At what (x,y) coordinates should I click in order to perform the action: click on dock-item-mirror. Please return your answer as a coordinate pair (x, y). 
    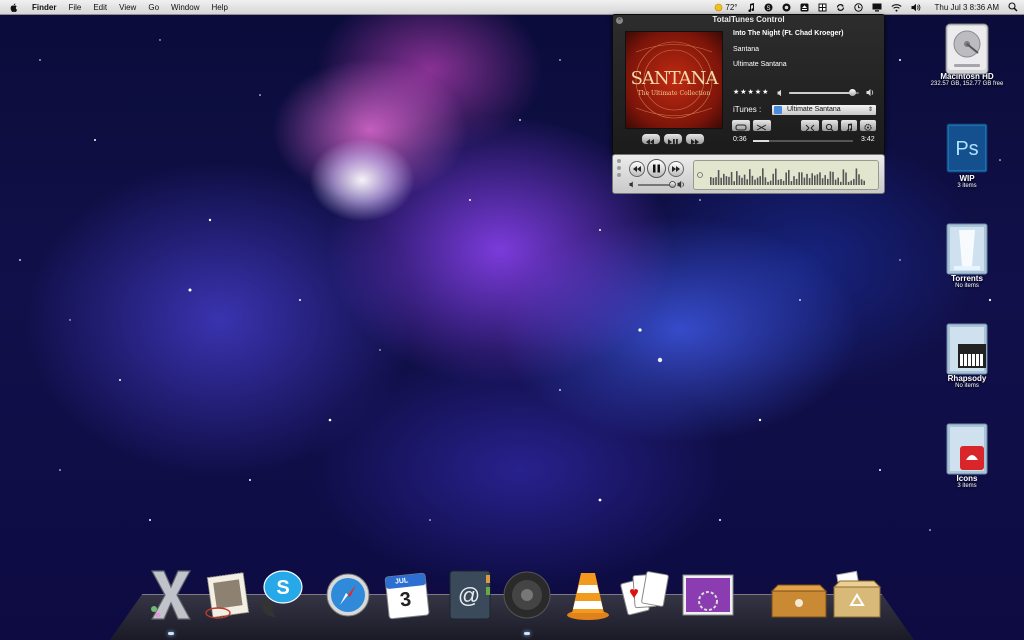
    Looking at the image, I should click on (708, 593).